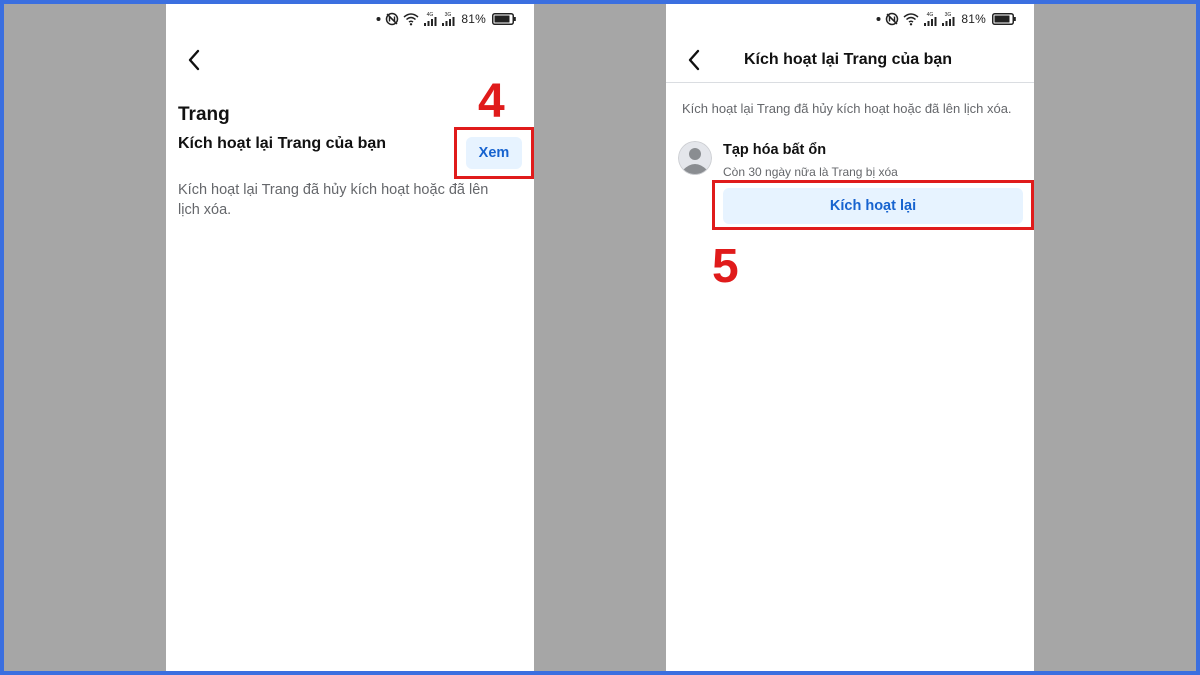  What do you see at coordinates (725, 266) in the screenshot?
I see `step-5-number: 5` at bounding box center [725, 266].